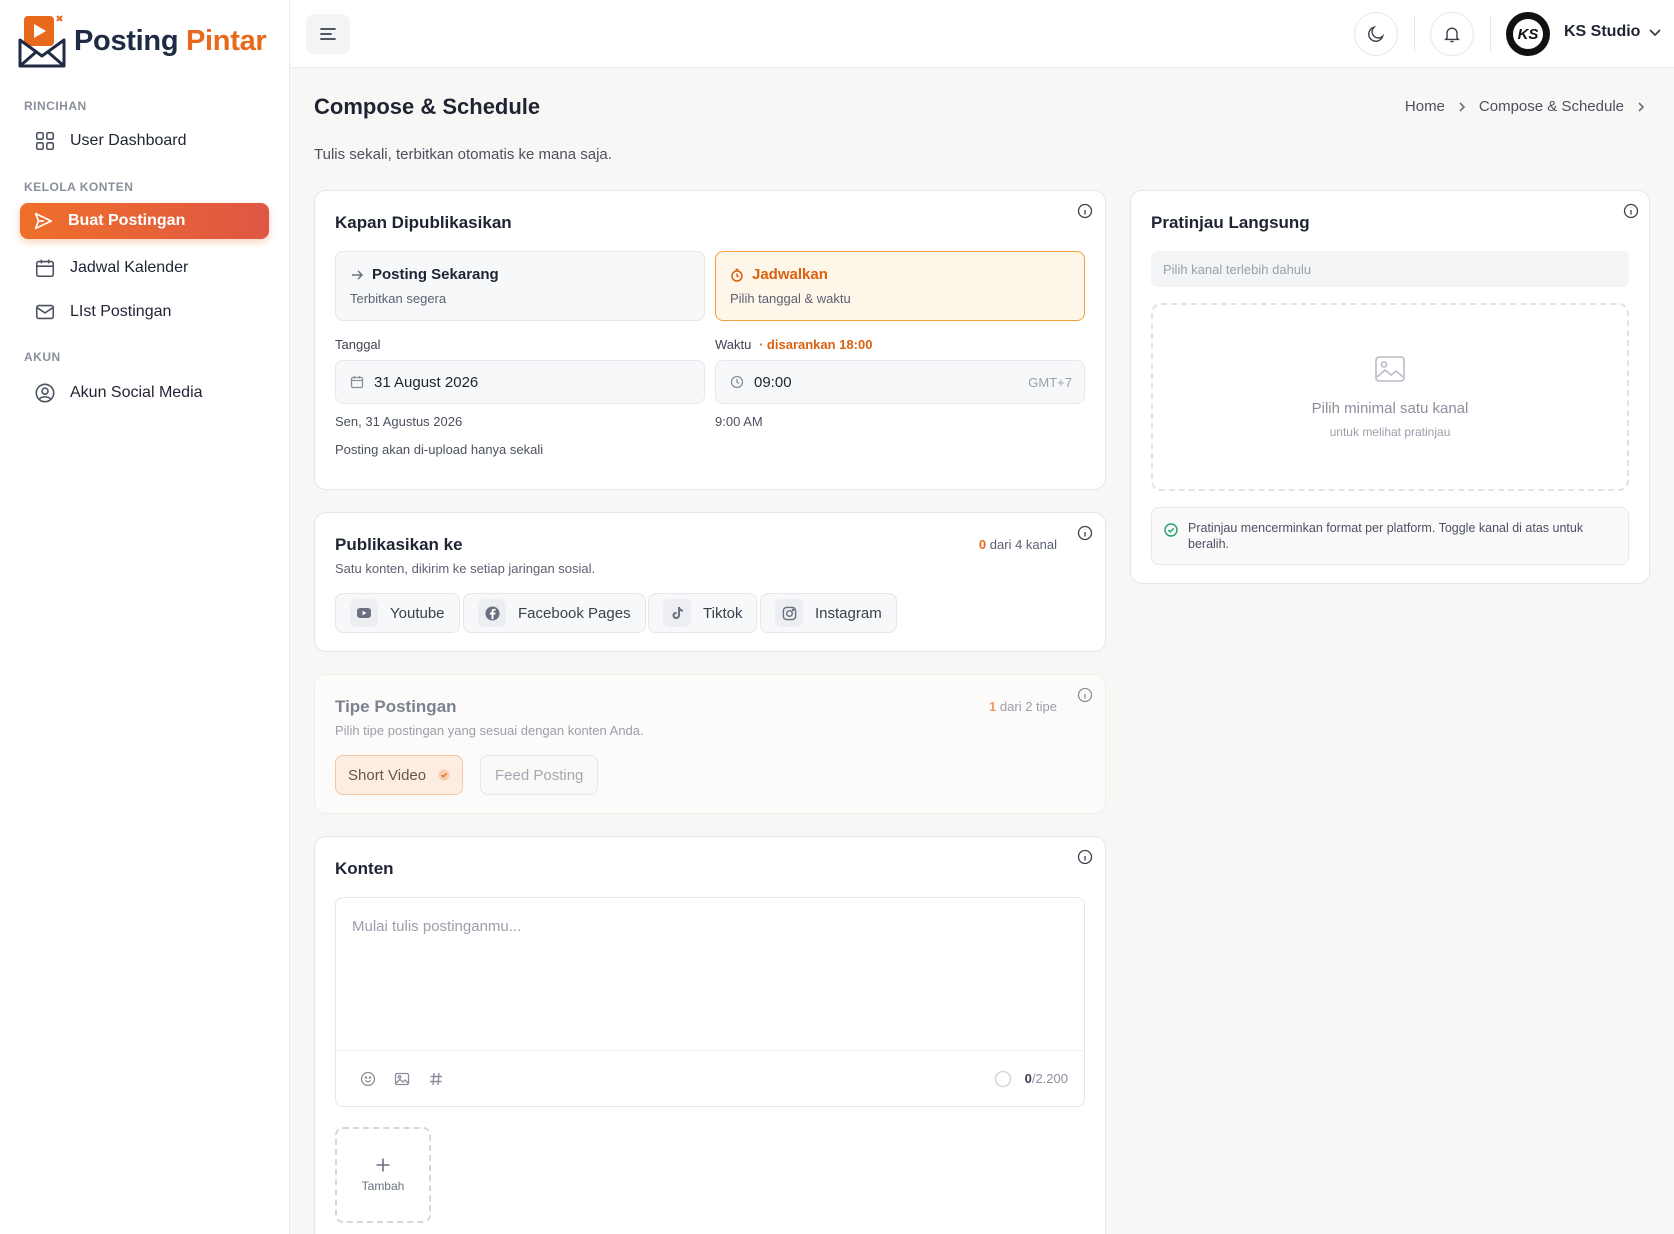  I want to click on channel-chip-youtube: Youtube, so click(397, 613).